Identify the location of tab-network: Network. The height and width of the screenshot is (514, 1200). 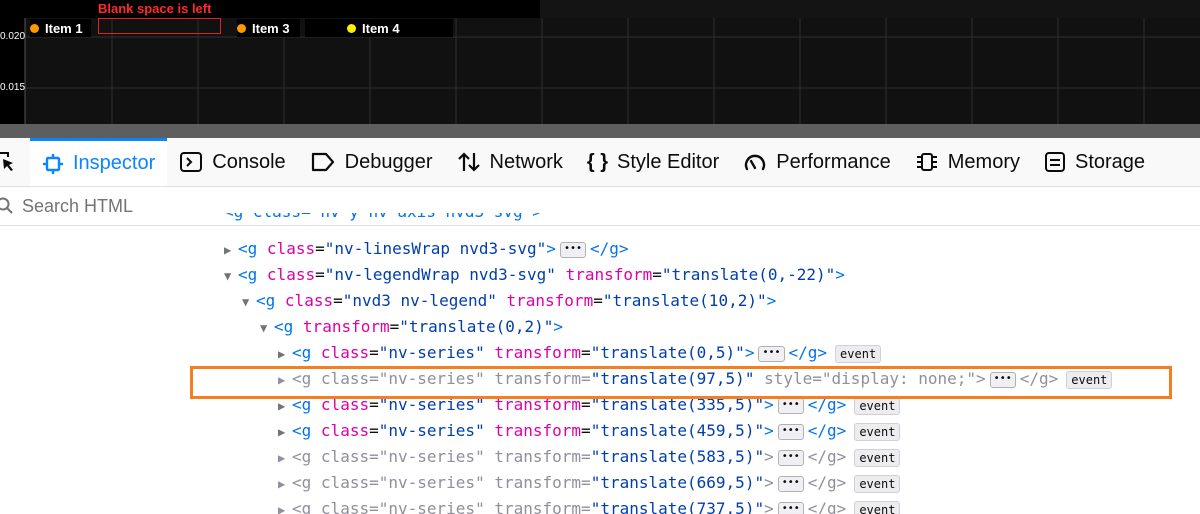
(510, 162).